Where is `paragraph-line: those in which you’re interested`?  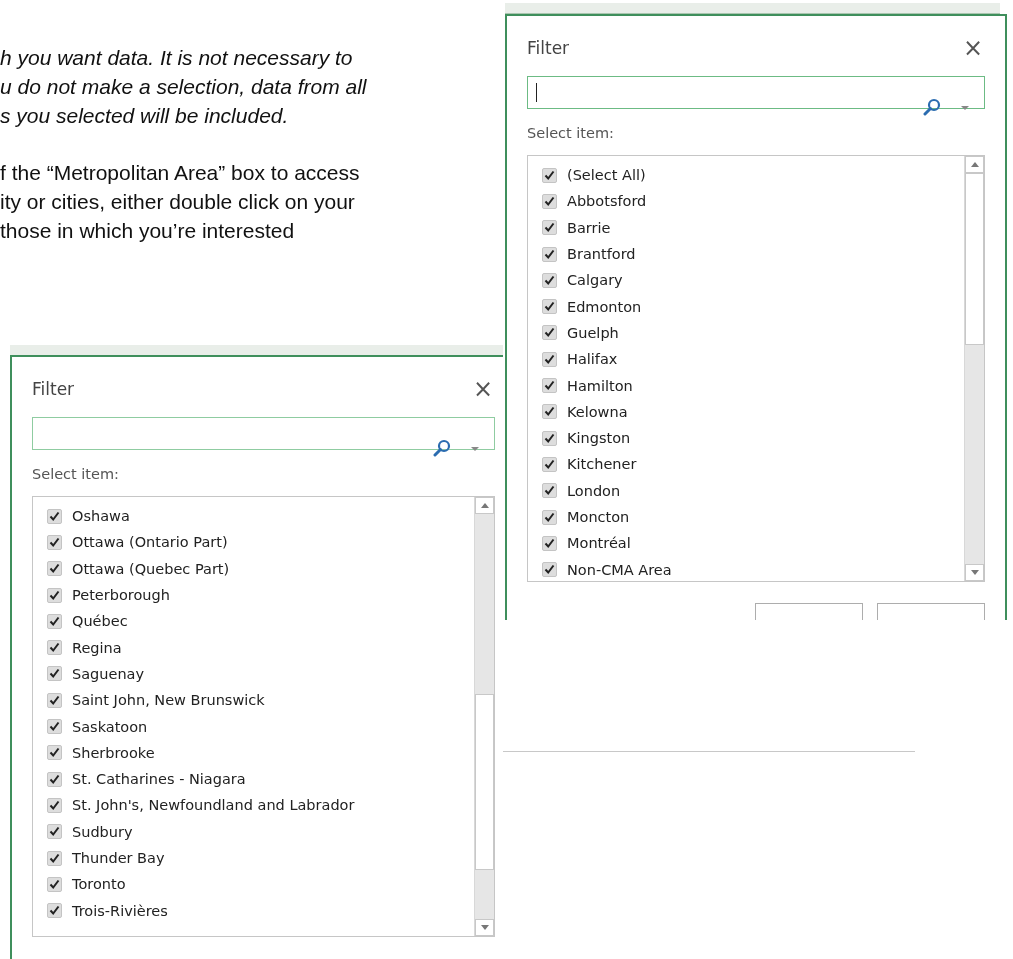 paragraph-line: those in which you’re interested is located at coordinates (147, 231).